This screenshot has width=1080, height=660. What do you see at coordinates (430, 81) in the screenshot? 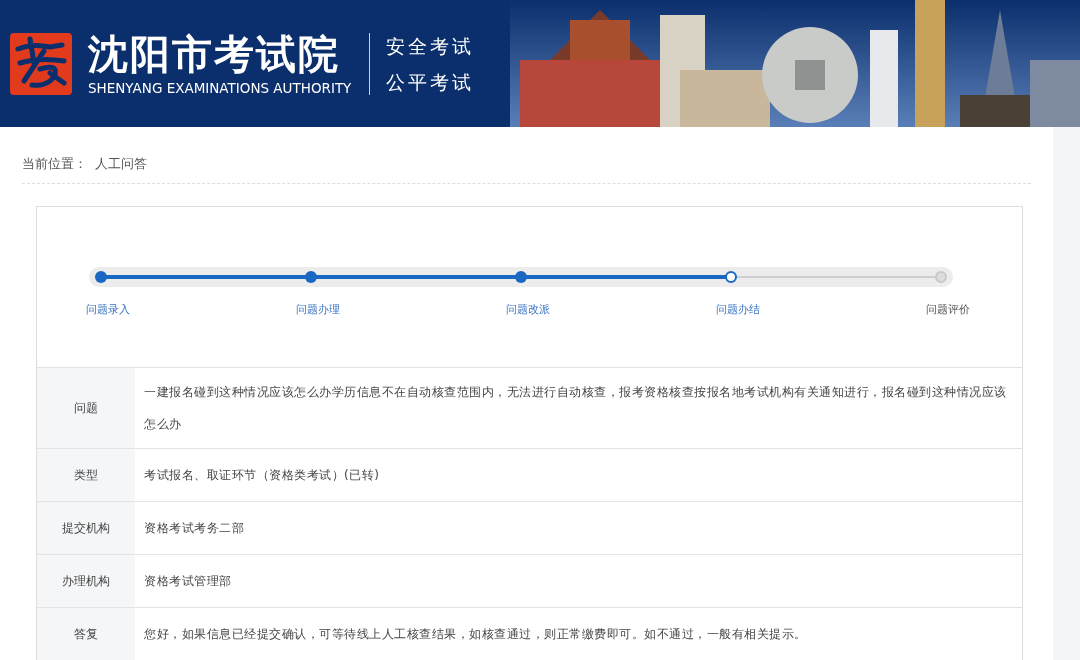
I see `slogan: 公平考试` at bounding box center [430, 81].